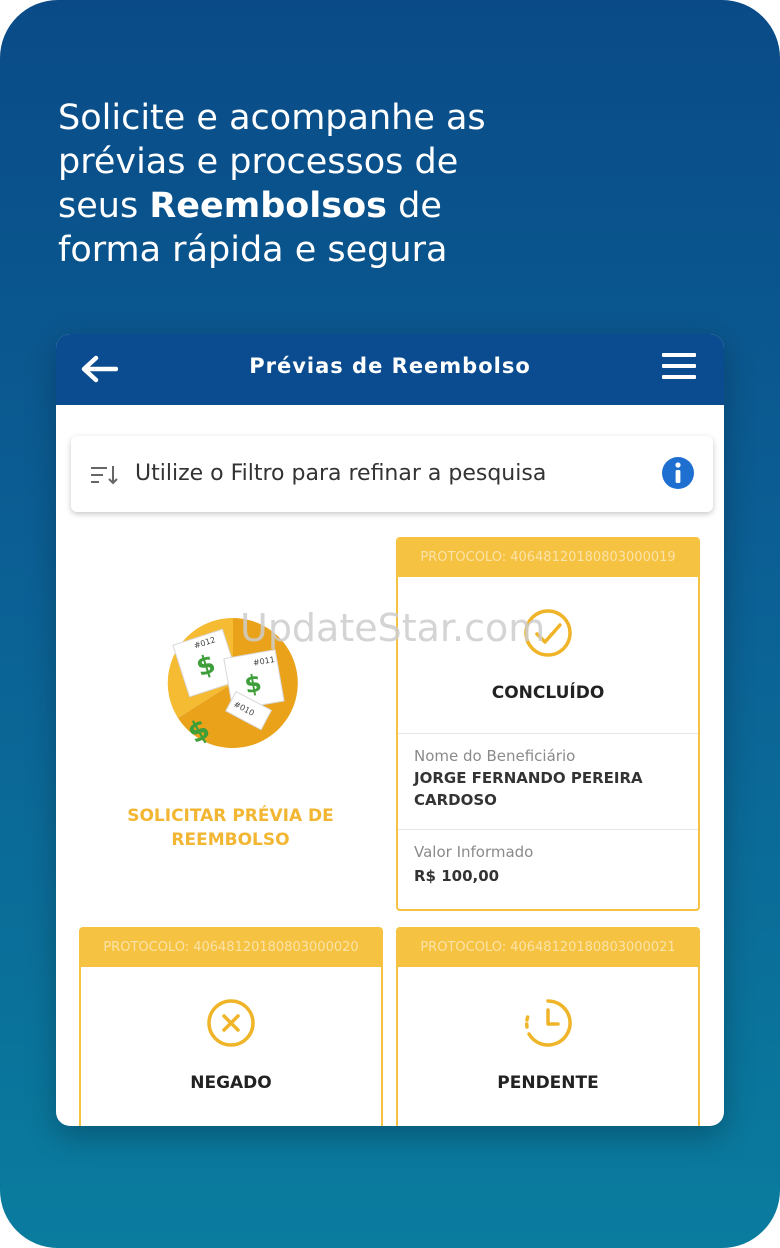 The width and height of the screenshot is (780, 1248). What do you see at coordinates (548, 948) in the screenshot?
I see `protocol-number: PROTOCOLO: 40648120180803000021` at bounding box center [548, 948].